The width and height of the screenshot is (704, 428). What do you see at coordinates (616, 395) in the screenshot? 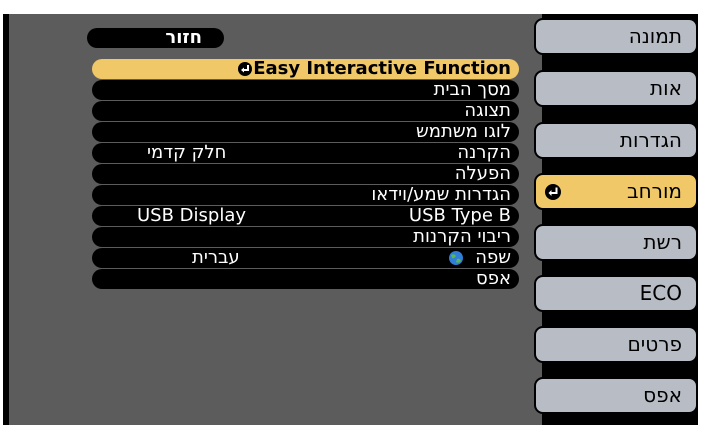
I see `sidebar-item-reset: אפס` at bounding box center [616, 395].